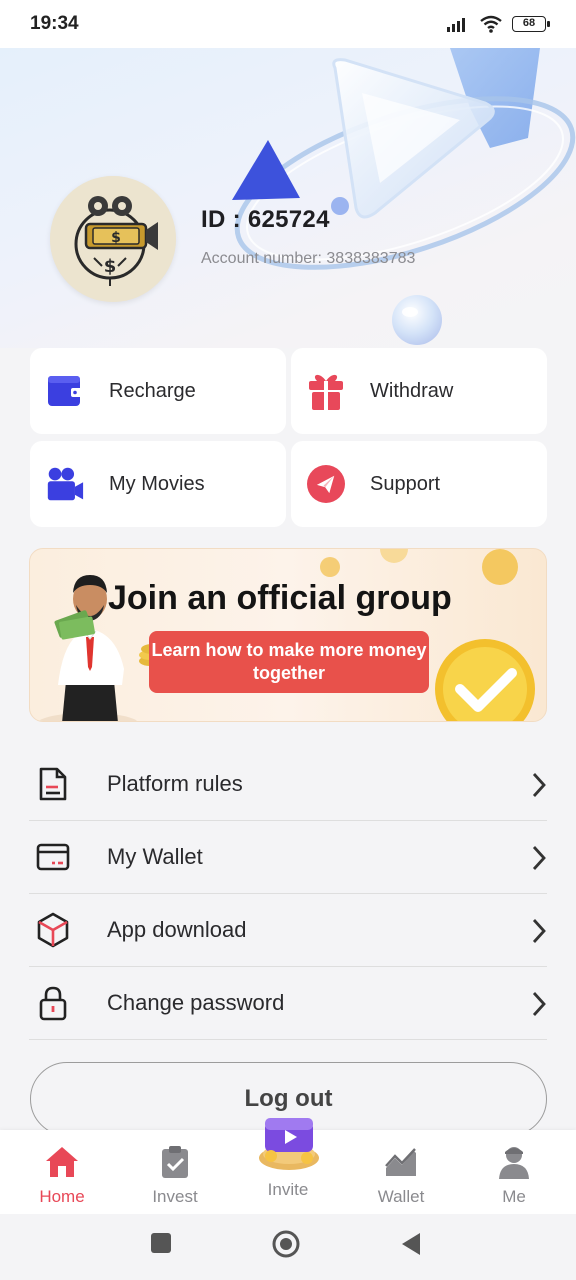 The width and height of the screenshot is (576, 1280). Describe the element at coordinates (412, 390) in the screenshot. I see `withdraw-label: Withdraw` at that location.